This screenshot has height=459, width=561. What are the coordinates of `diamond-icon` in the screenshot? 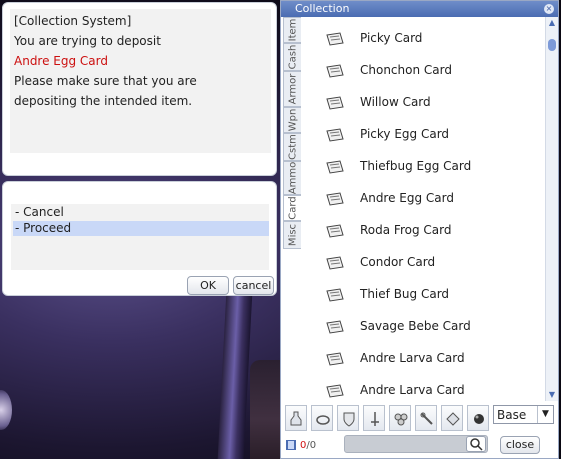 It's located at (452, 418).